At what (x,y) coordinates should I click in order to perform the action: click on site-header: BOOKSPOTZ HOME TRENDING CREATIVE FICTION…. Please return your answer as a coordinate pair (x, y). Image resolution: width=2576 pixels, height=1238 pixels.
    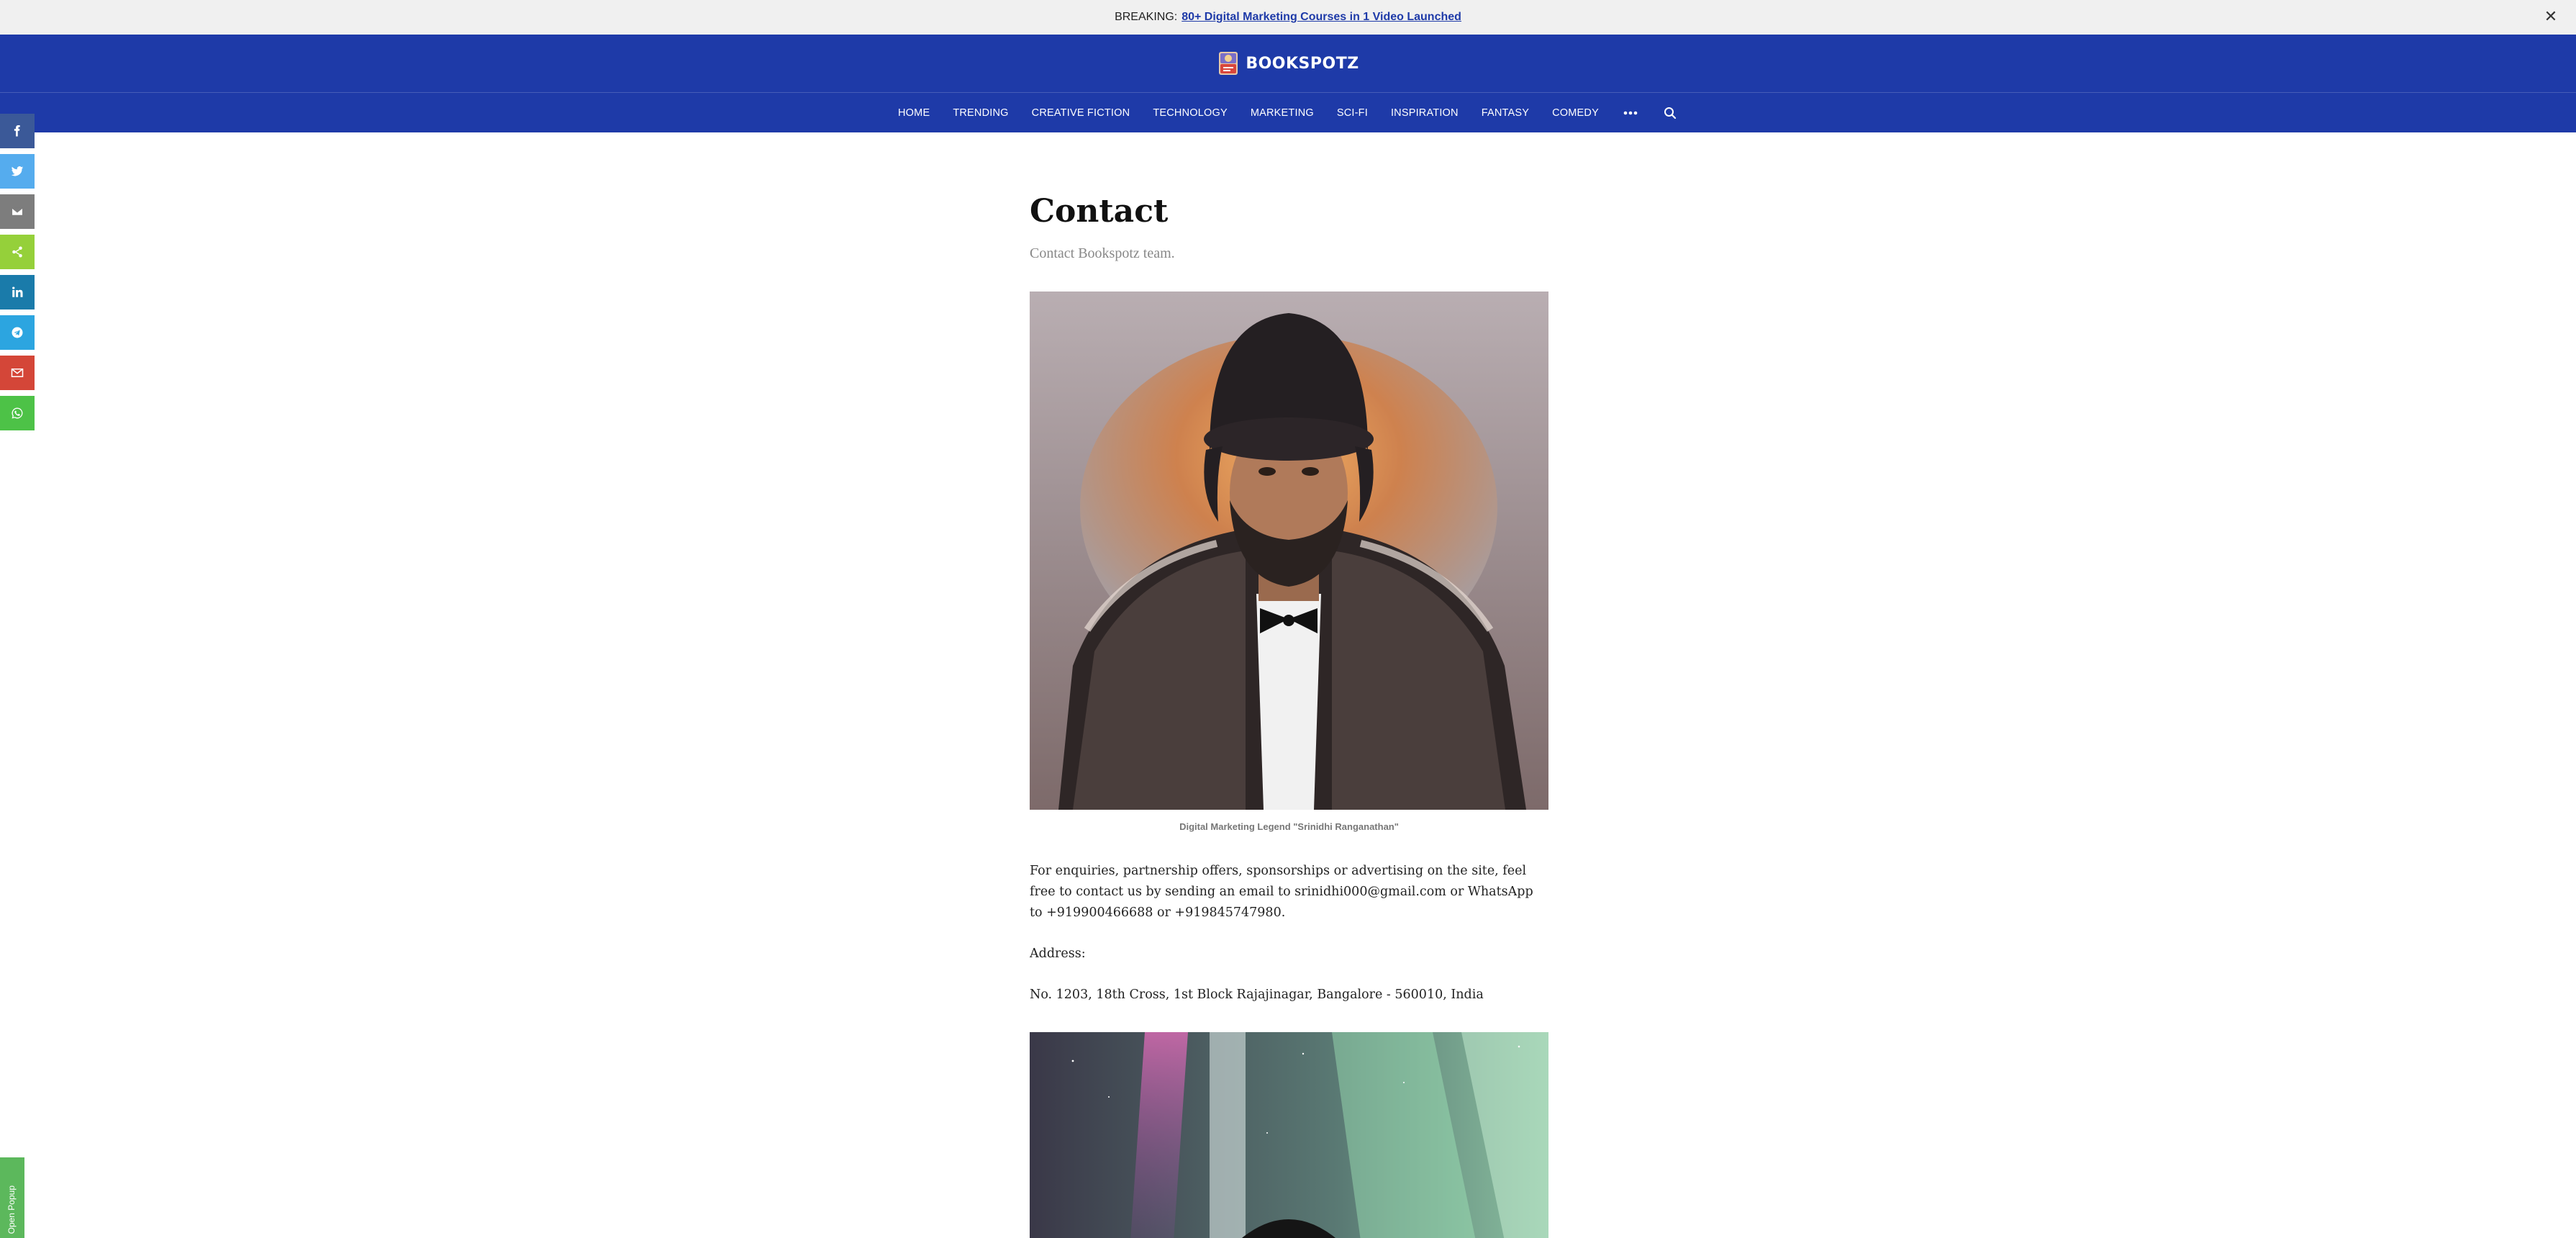
    Looking at the image, I should click on (1288, 83).